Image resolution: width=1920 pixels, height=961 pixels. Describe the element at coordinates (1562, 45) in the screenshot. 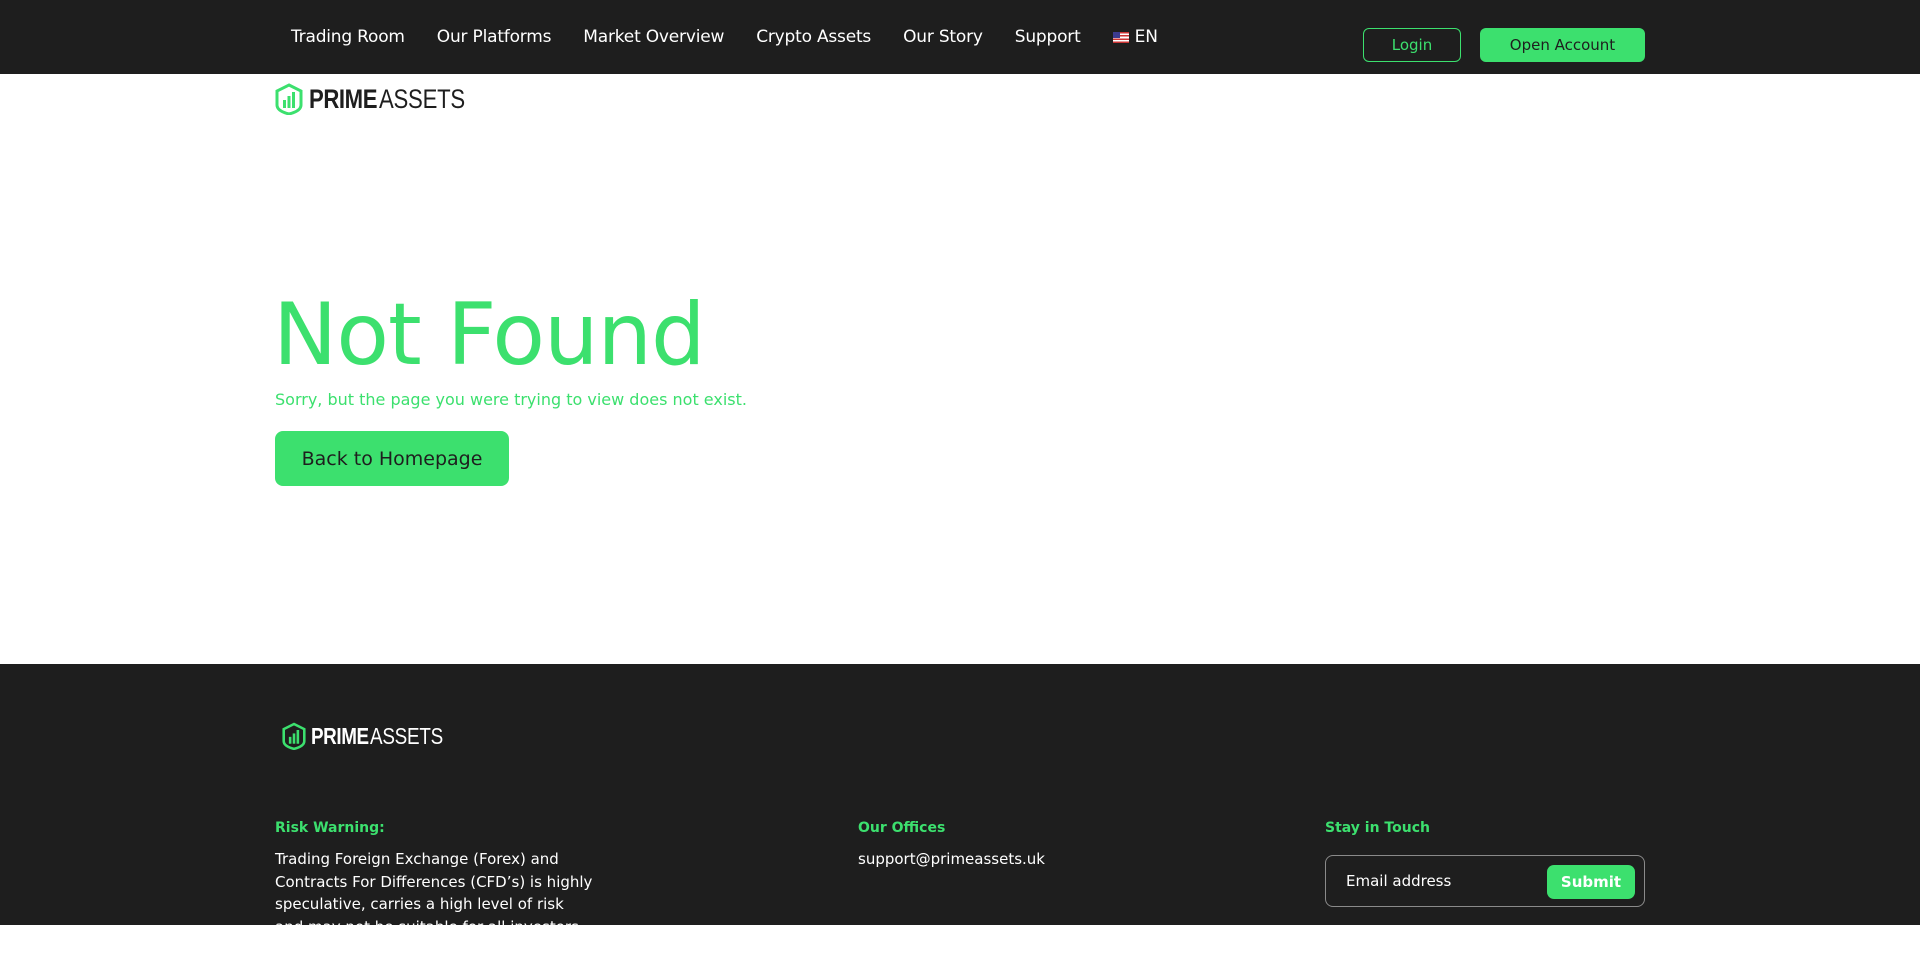

I see `open-account-button: Open Account` at that location.